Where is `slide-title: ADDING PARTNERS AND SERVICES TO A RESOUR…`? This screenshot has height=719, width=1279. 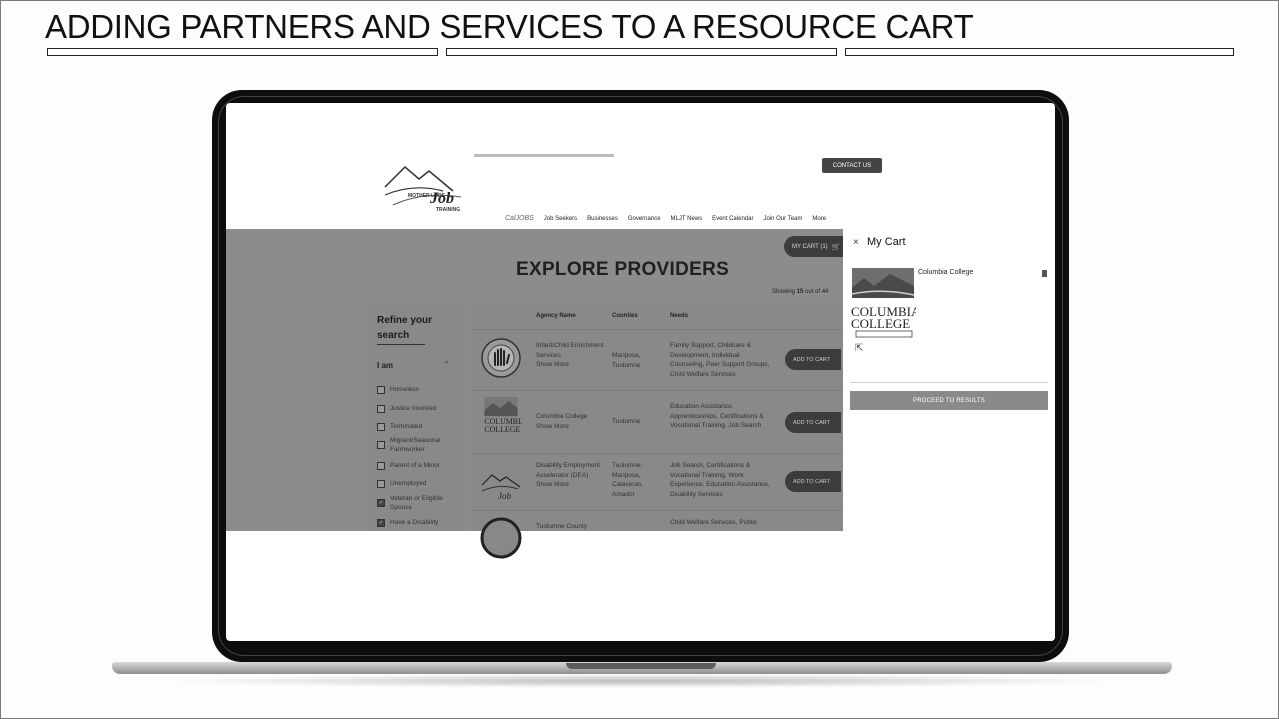 slide-title: ADDING PARTNERS AND SERVICES TO A RESOUR… is located at coordinates (509, 26).